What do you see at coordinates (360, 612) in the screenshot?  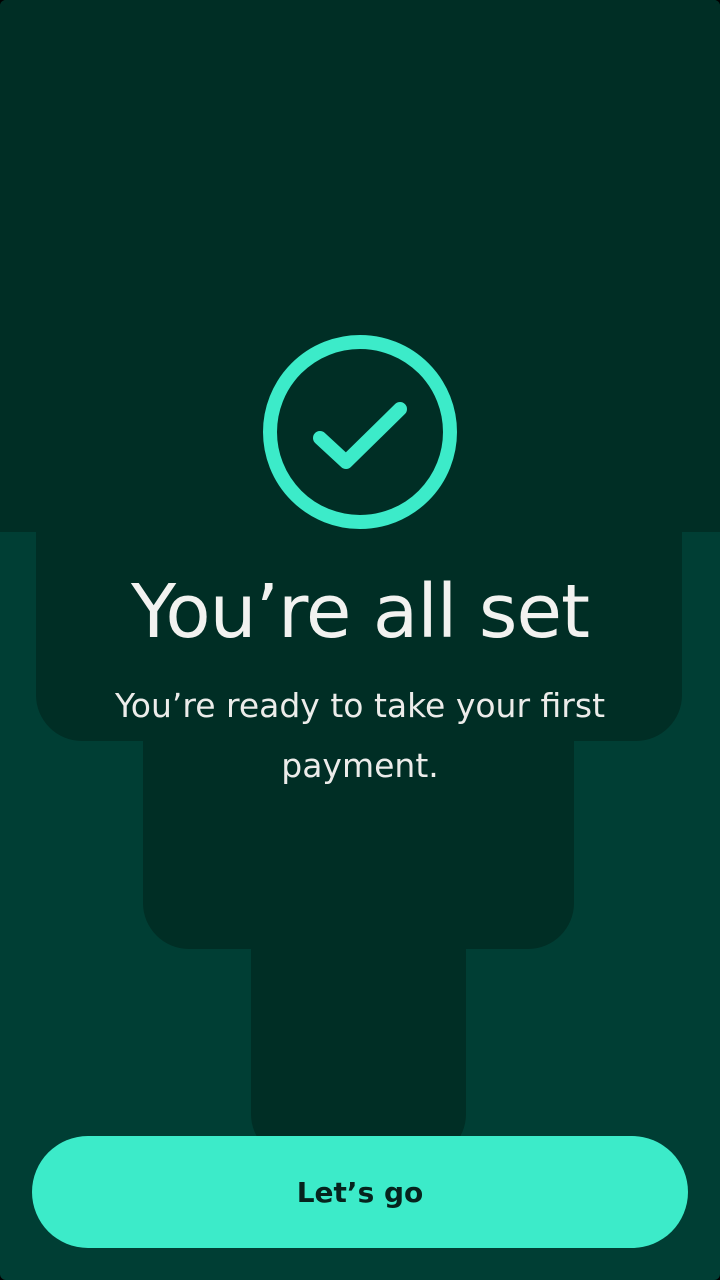 I see `page-title: You’re all set` at bounding box center [360, 612].